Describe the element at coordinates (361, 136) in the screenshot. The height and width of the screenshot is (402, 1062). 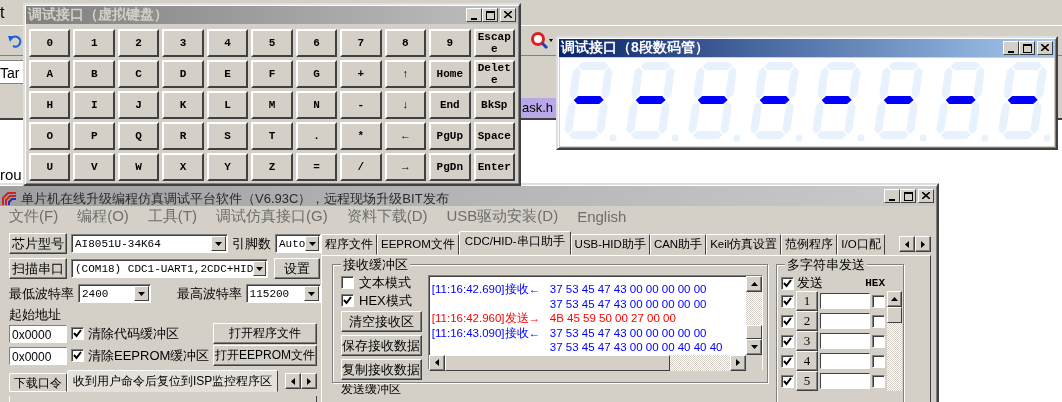
I see `keyboard-key: *` at that location.